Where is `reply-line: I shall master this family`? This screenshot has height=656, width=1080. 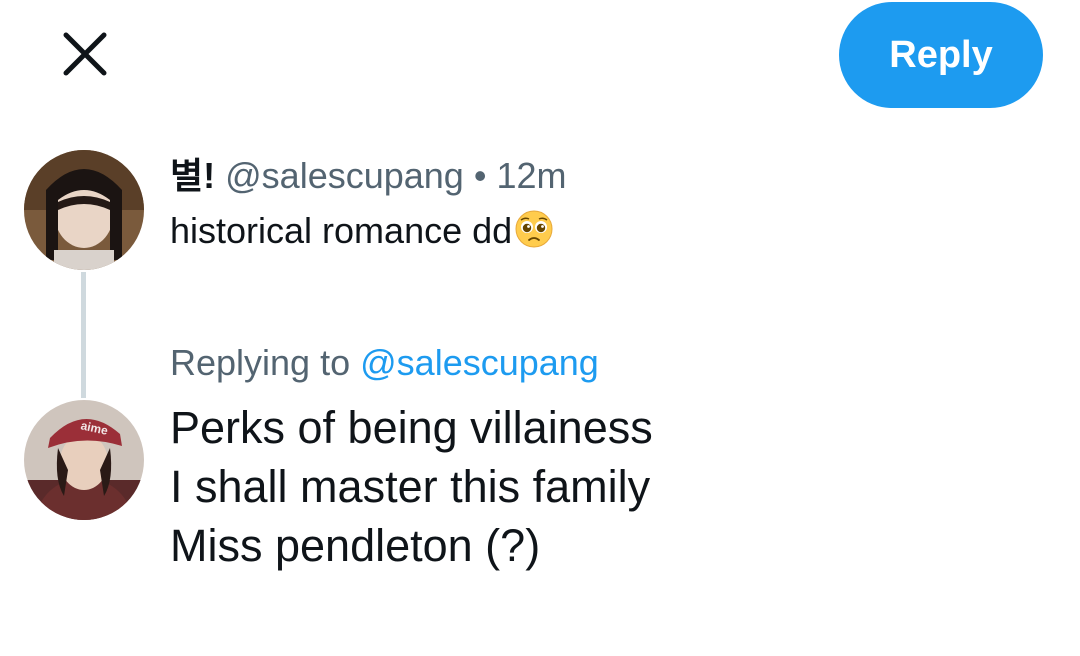 reply-line: I shall master this family is located at coordinates (410, 486).